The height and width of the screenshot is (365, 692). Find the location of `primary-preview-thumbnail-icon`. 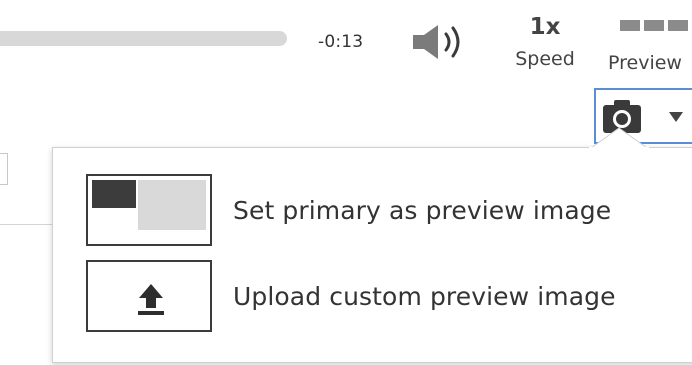

primary-preview-thumbnail-icon is located at coordinates (149, 210).